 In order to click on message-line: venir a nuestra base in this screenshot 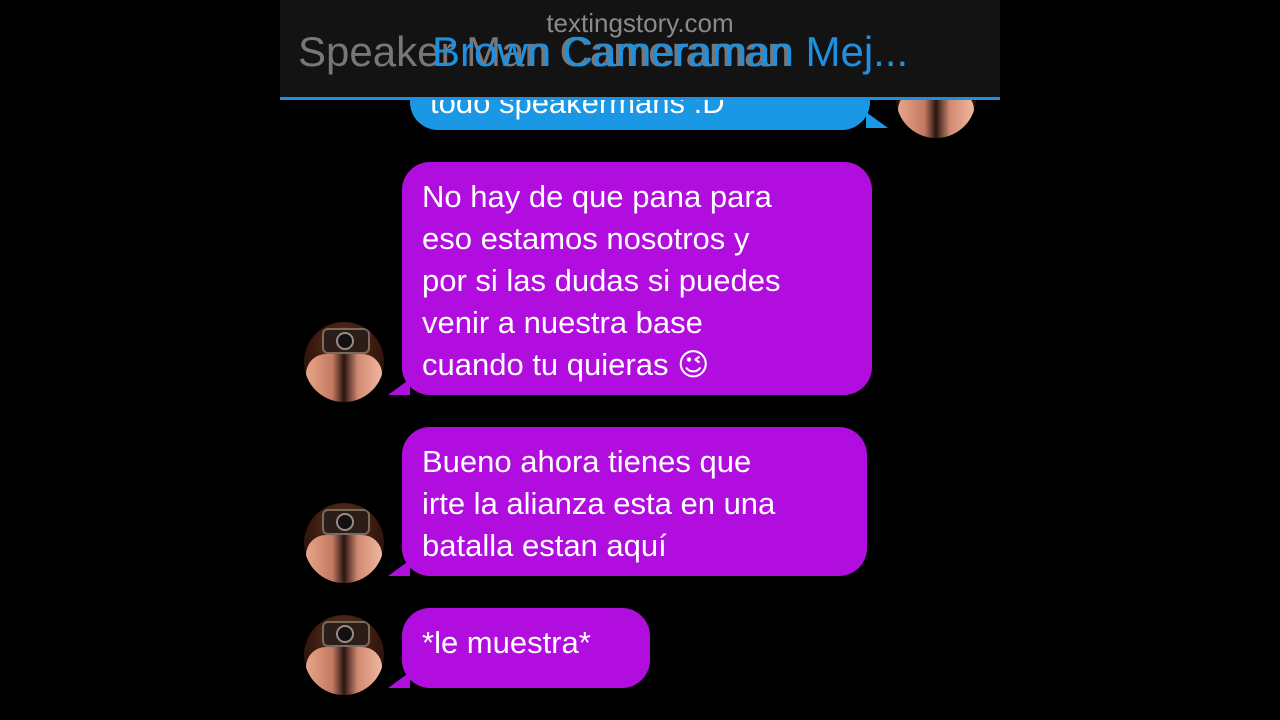, I will do `click(562, 322)`.